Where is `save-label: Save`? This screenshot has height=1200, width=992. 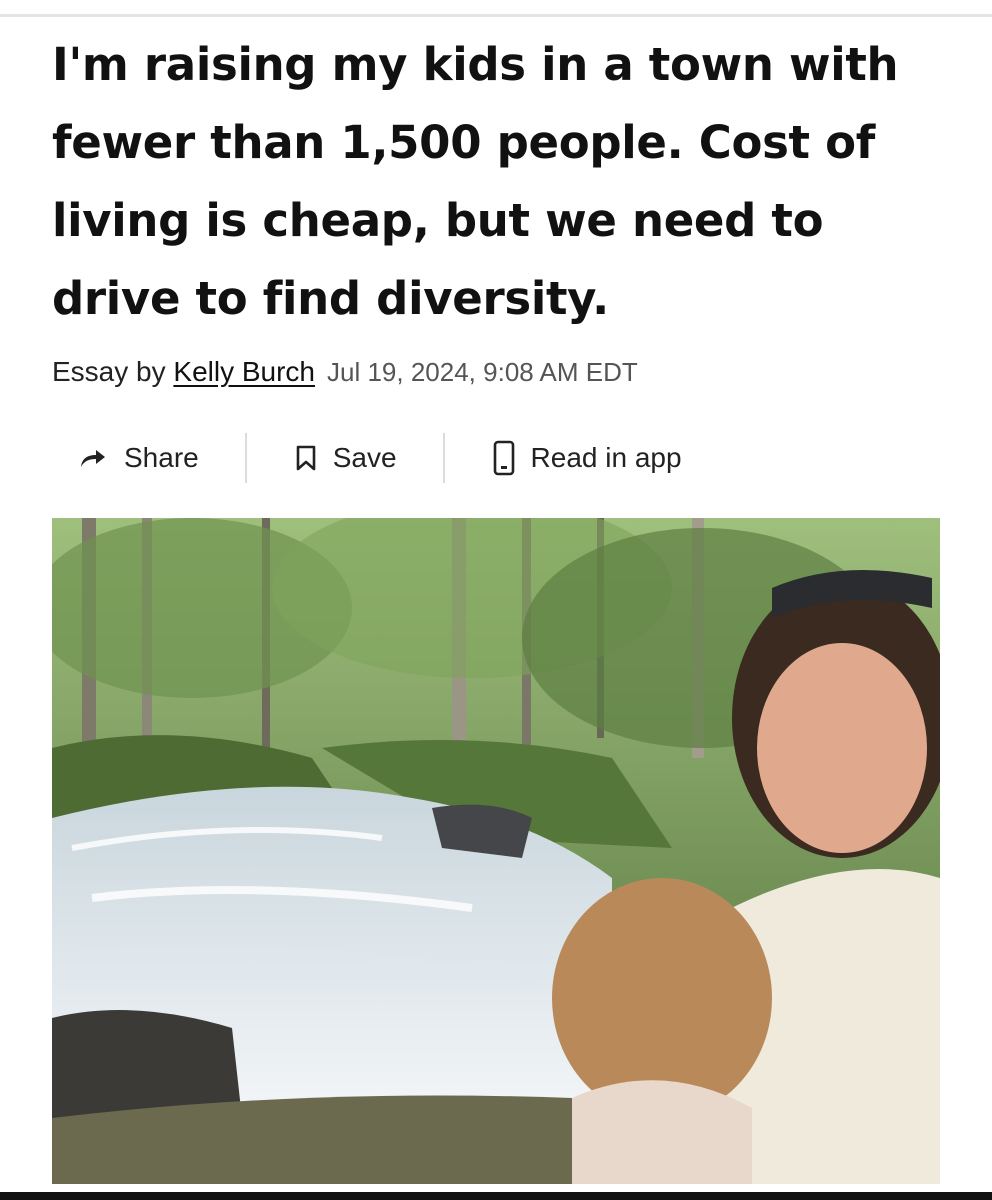
save-label: Save is located at coordinates (364, 457).